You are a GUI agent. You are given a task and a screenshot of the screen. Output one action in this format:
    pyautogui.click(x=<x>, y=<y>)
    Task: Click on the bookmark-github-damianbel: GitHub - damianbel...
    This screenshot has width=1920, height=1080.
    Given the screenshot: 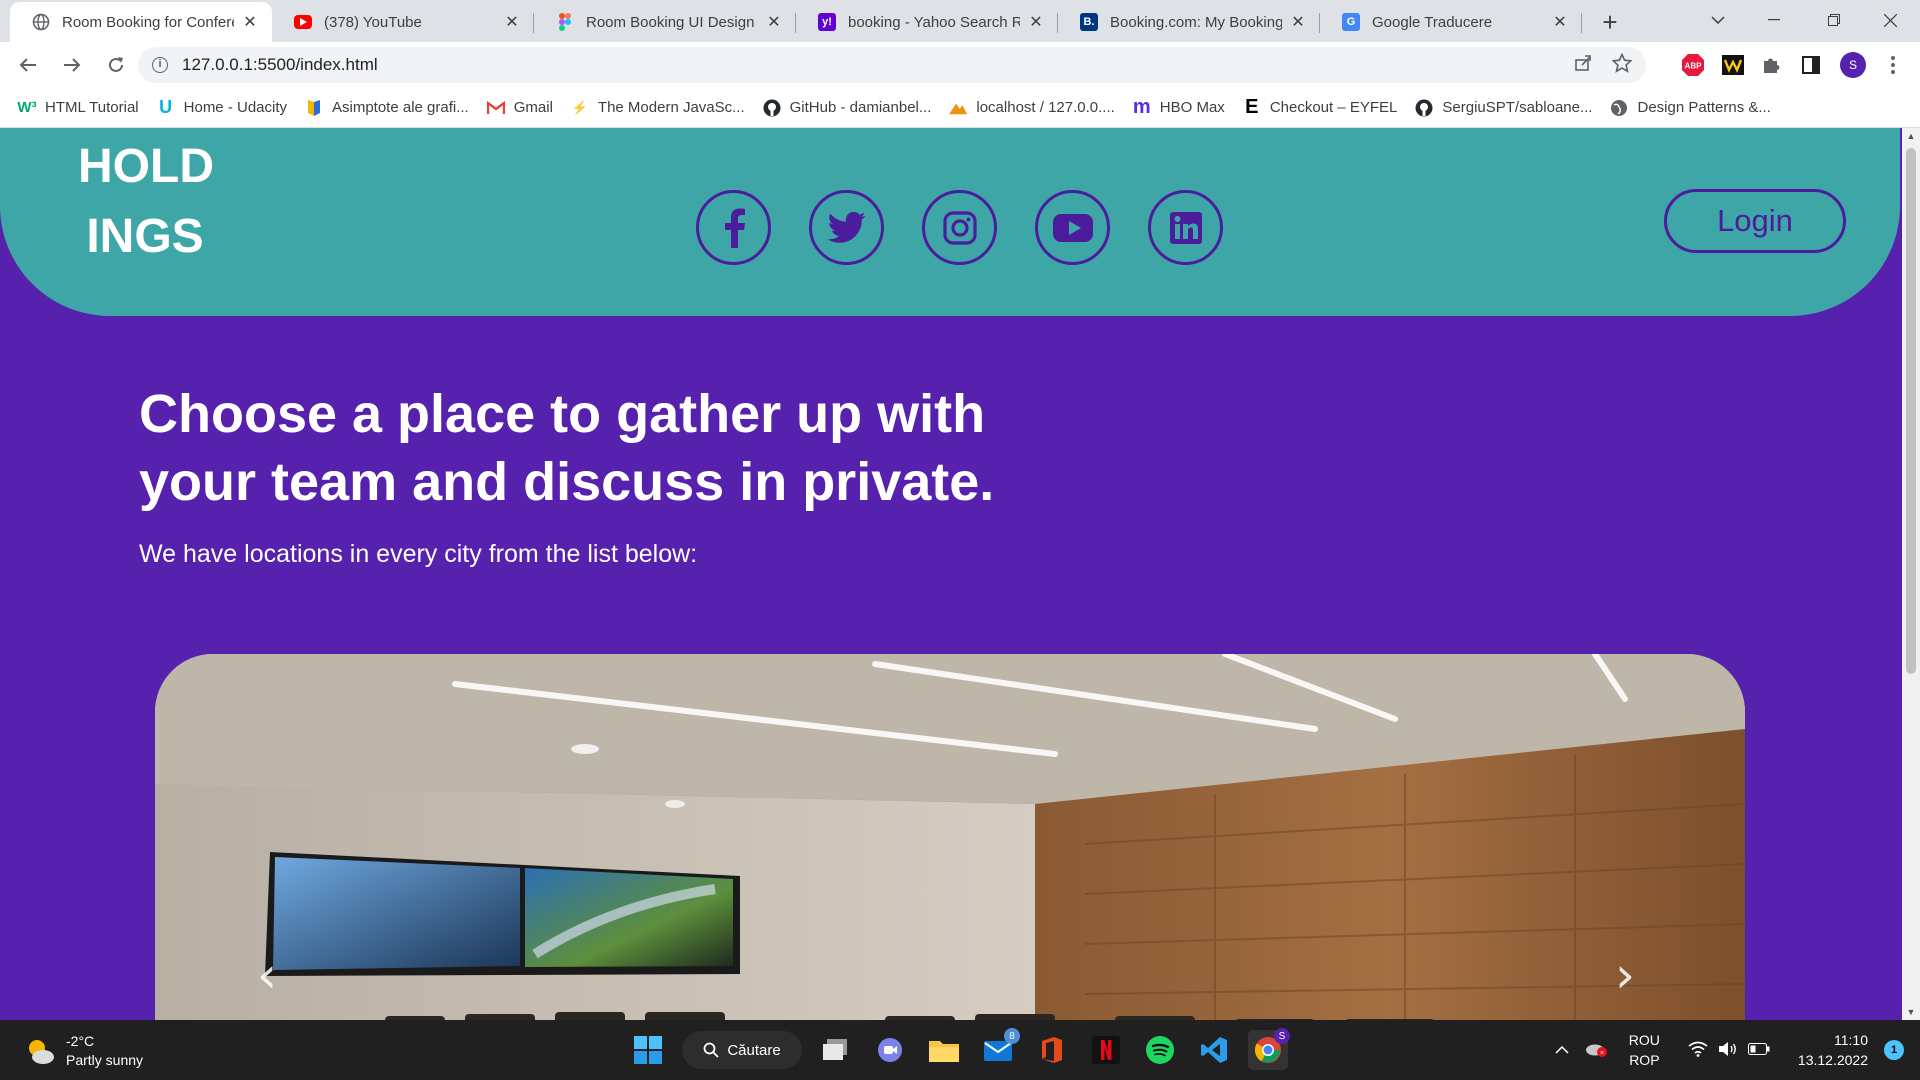 What is the action you would take?
    pyautogui.click(x=847, y=108)
    